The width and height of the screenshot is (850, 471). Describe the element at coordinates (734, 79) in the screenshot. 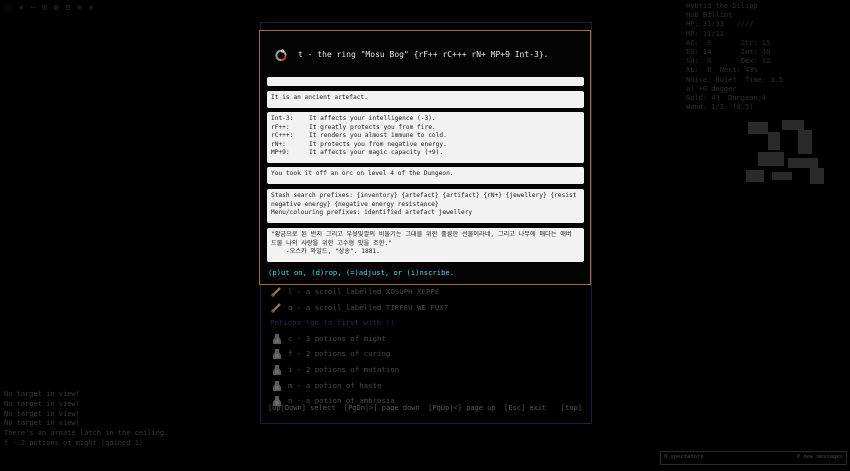

I see `stat-row: Noise: quiet Time: 3.5` at that location.